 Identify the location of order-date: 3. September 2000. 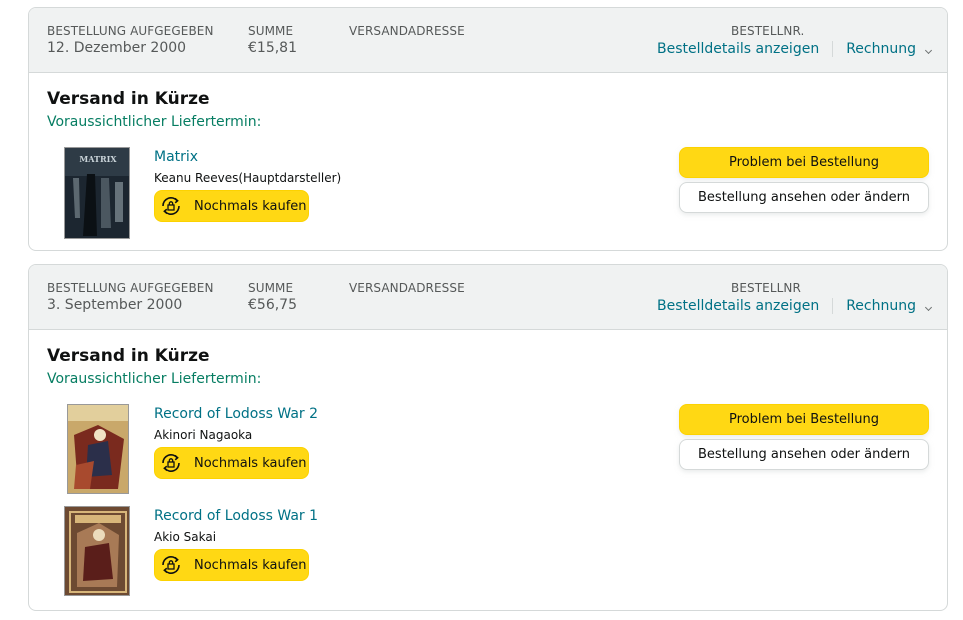
(115, 305).